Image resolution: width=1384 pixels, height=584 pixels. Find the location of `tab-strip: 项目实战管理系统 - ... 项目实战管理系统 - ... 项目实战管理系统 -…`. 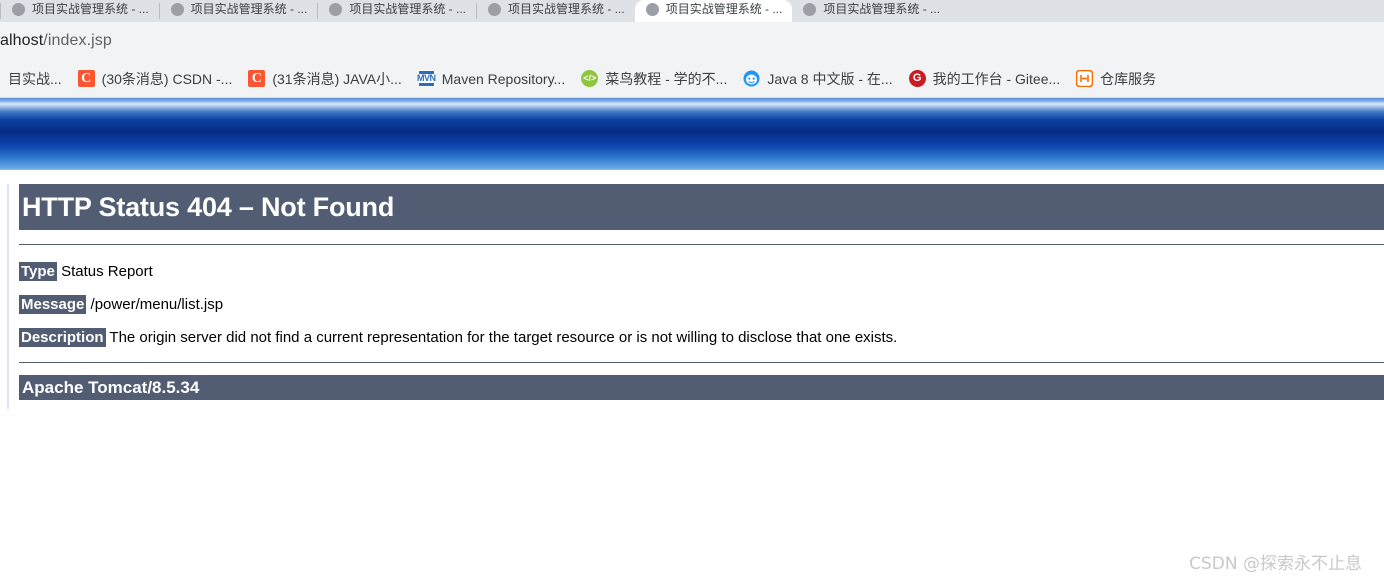

tab-strip: 项目实战管理系统 - ... 项目实战管理系统 - ... 项目实战管理系统 -… is located at coordinates (692, 11).